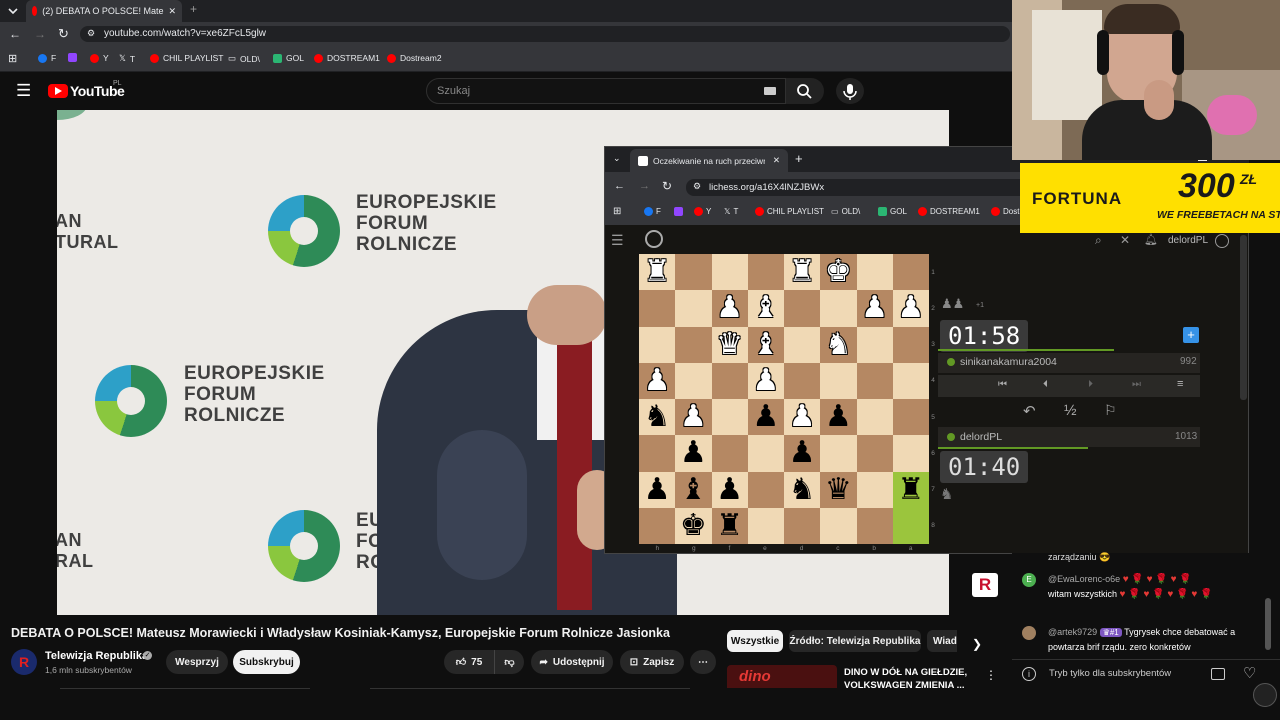  What do you see at coordinates (1243, 317) in the screenshot?
I see `scrollbar` at bounding box center [1243, 317].